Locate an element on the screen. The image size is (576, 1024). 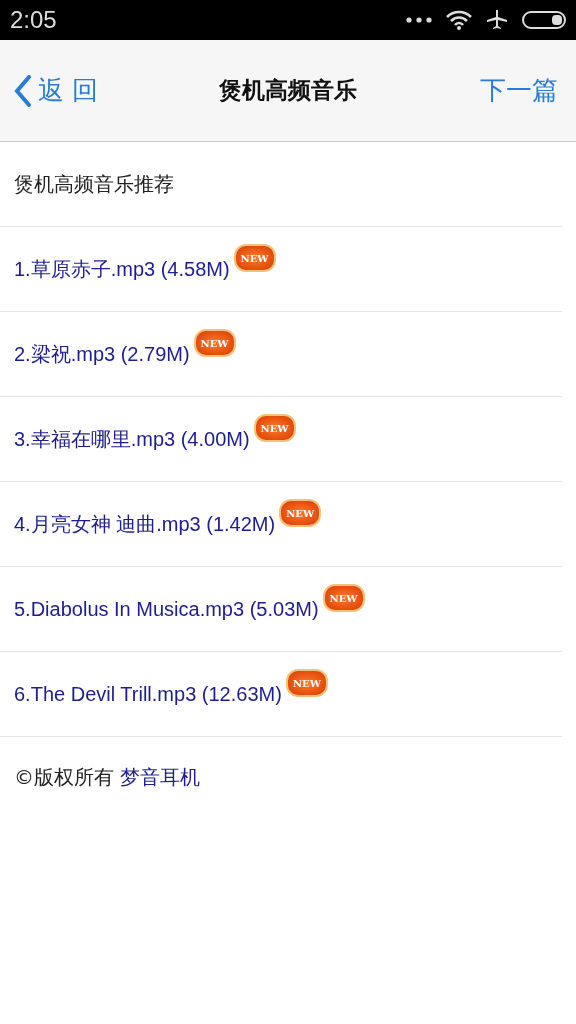
more-dots-icon is located at coordinates (419, 20).